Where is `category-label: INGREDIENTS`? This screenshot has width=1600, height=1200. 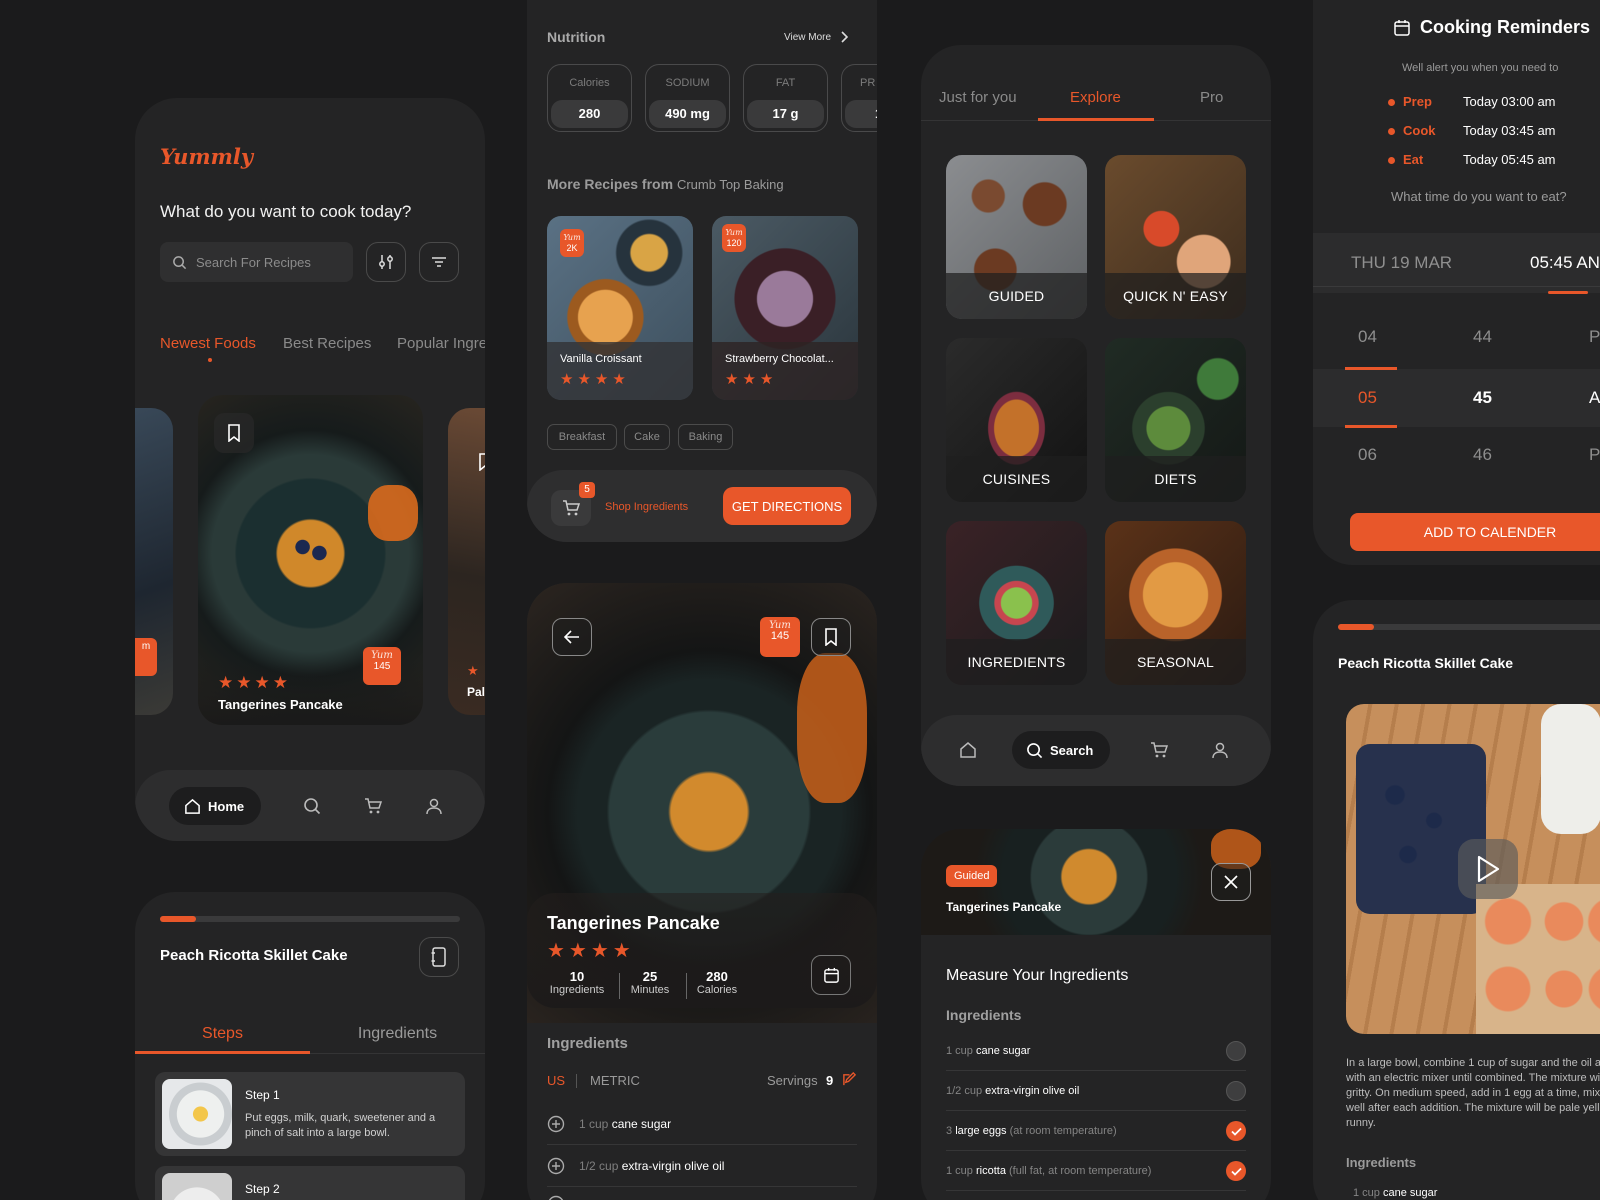 category-label: INGREDIENTS is located at coordinates (1016, 662).